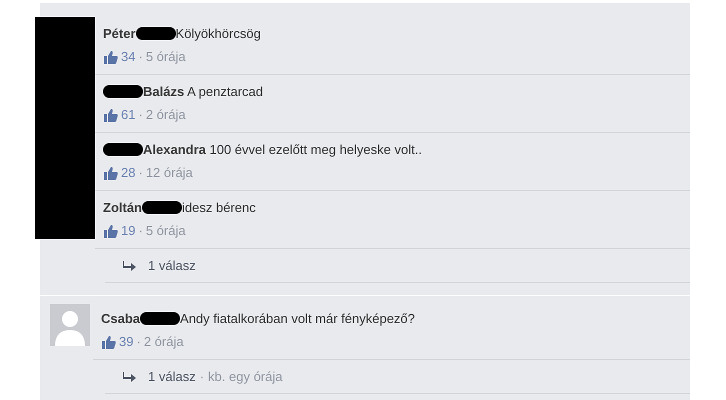 The image size is (726, 400). I want to click on author-name: Péter, so click(119, 33).